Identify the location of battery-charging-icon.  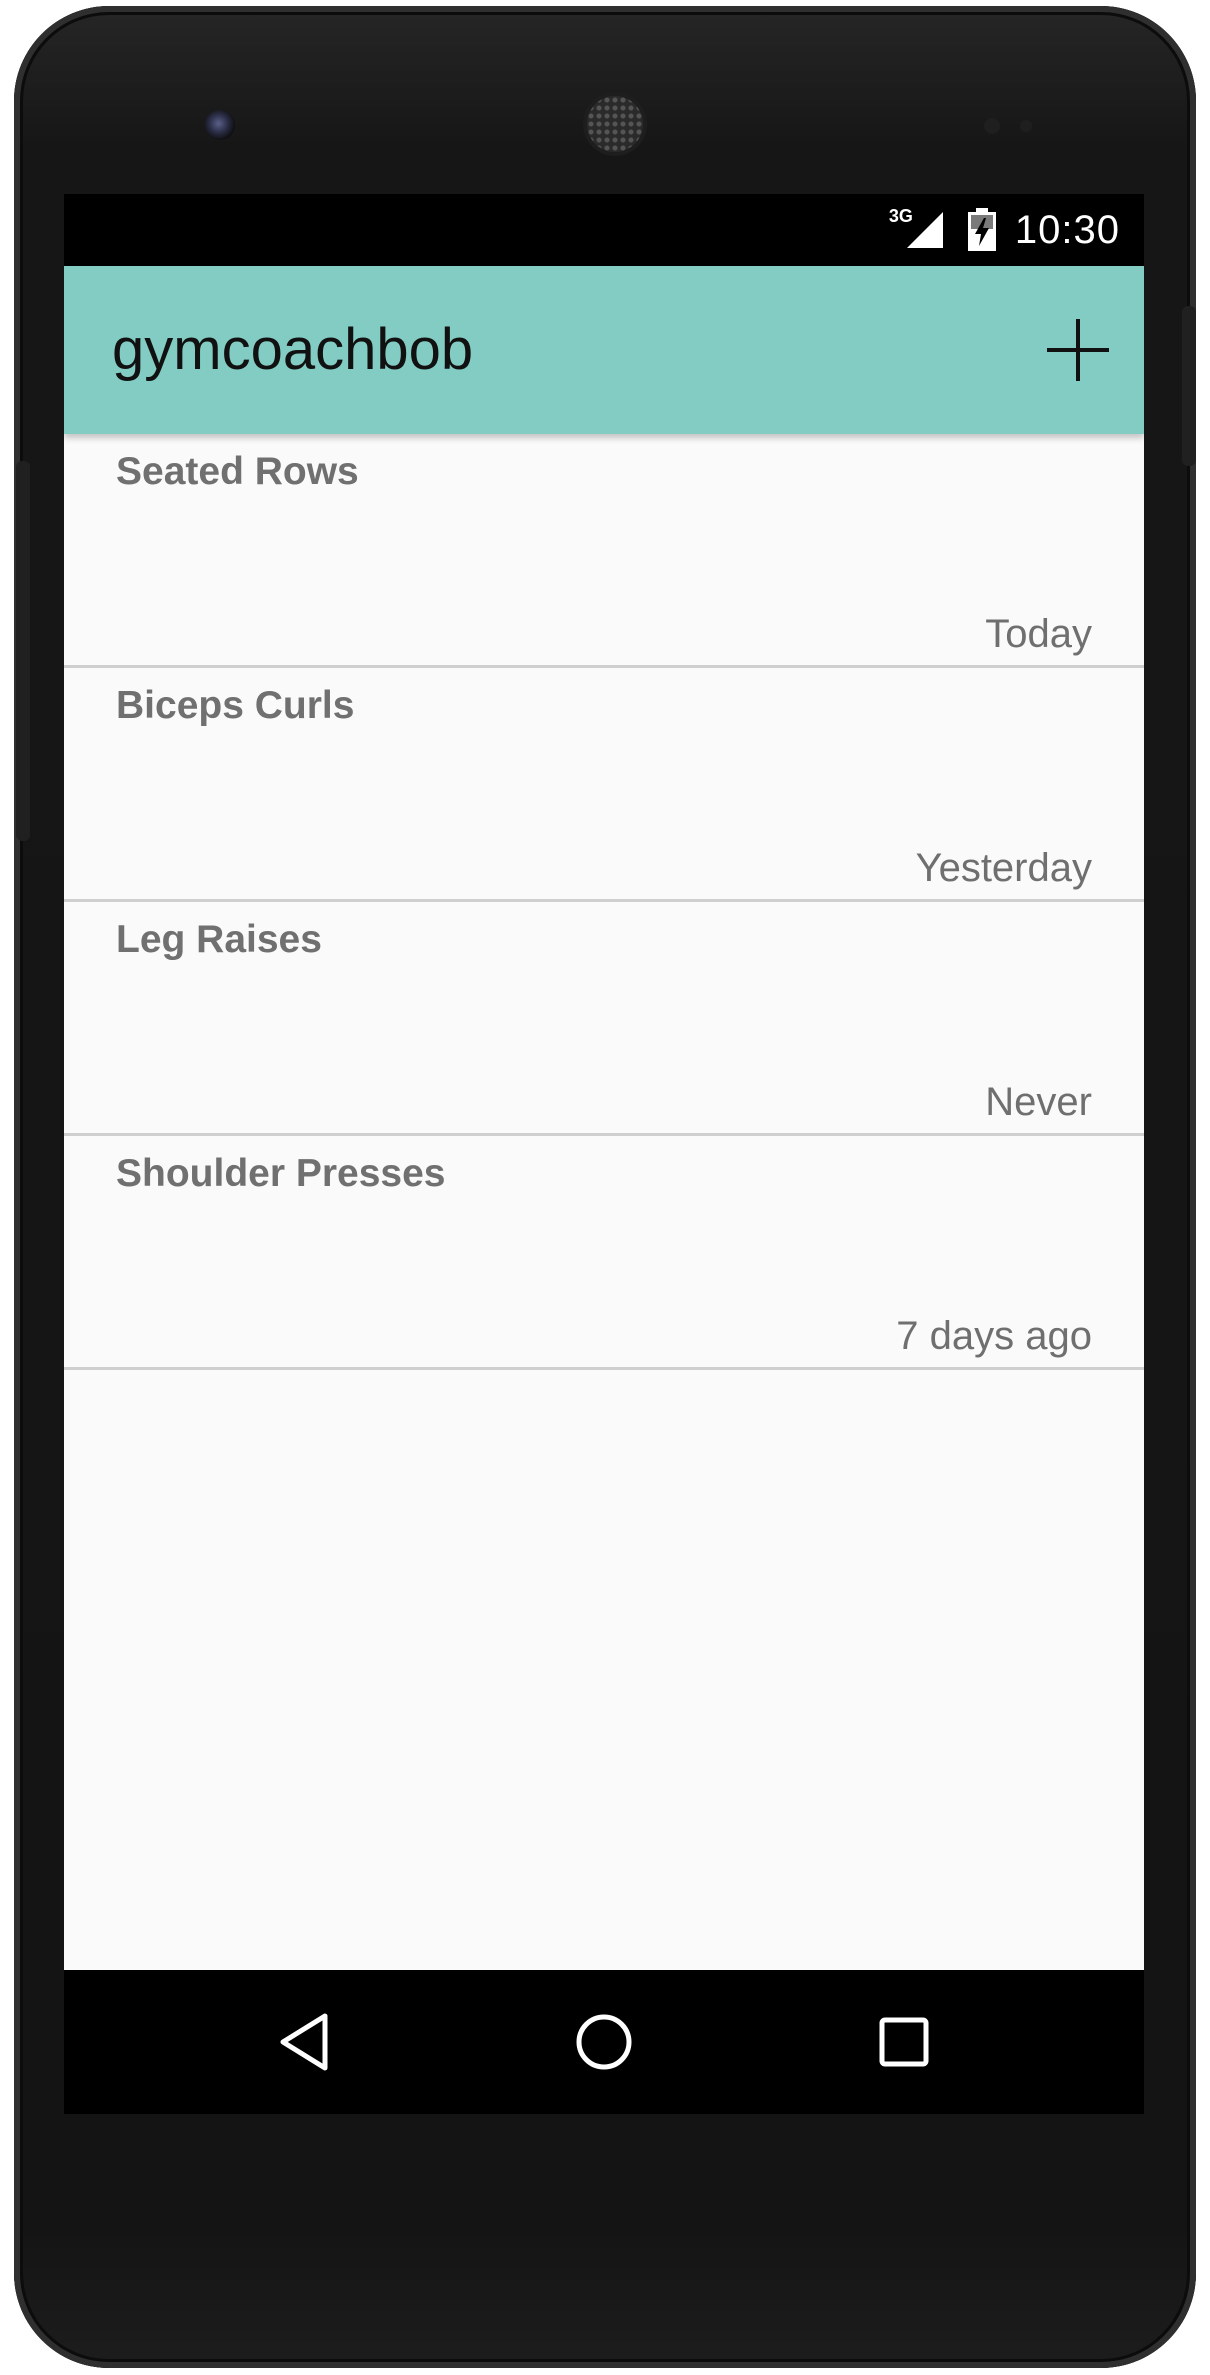
(981, 229).